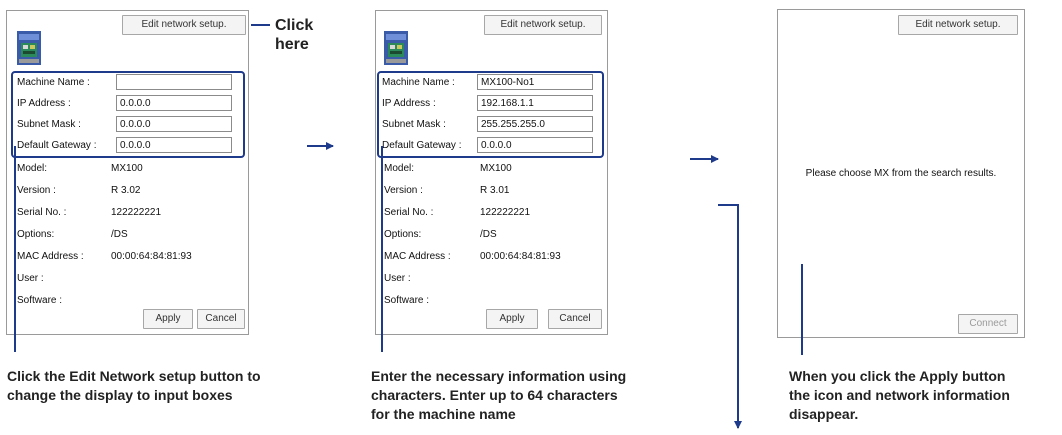 Image resolution: width=1062 pixels, height=435 pixels. Describe the element at coordinates (897, 376) in the screenshot. I see `caption-right-line-1: When you click the Apply button` at that location.